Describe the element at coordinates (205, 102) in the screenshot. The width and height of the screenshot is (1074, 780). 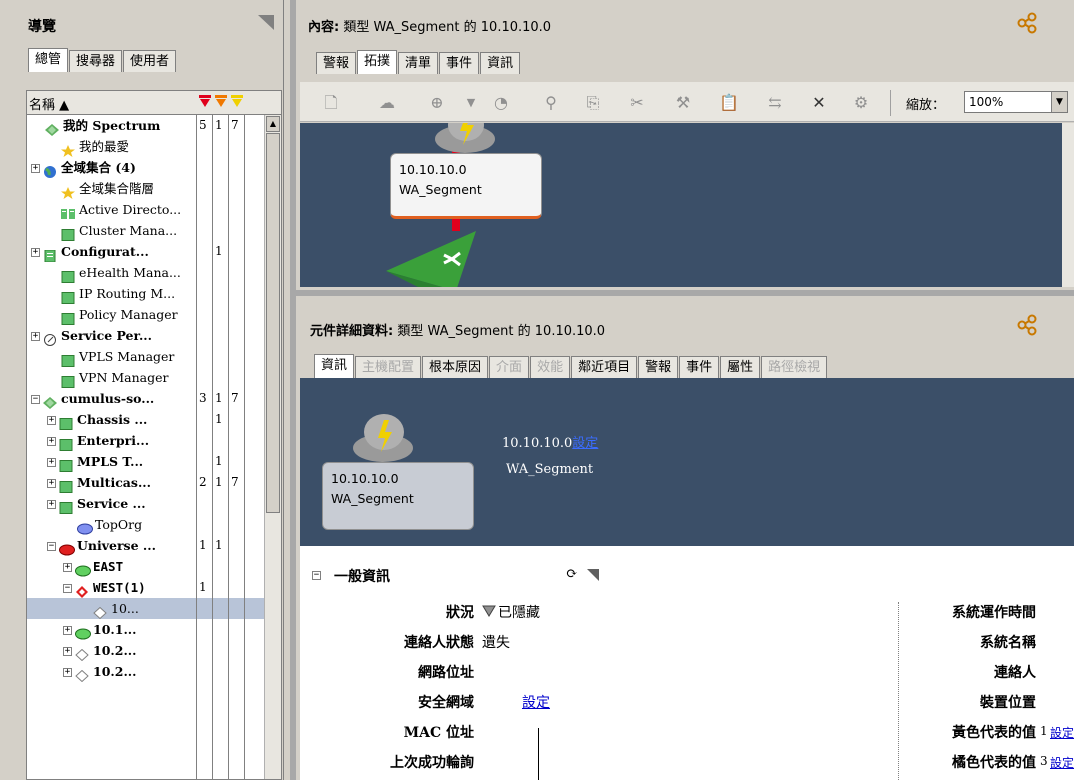
I see `critical-alarm-column-icon` at that location.